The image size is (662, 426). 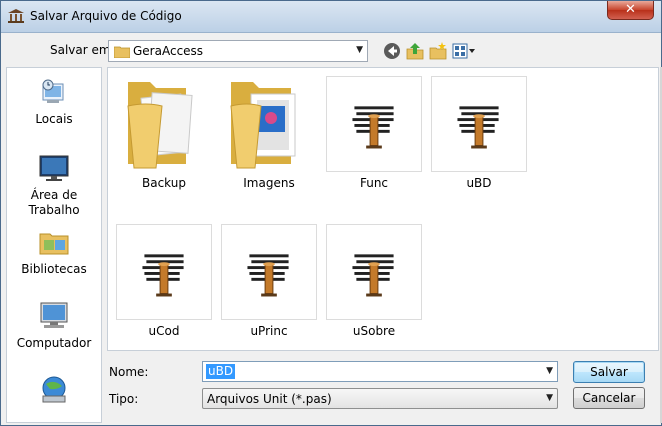 What do you see at coordinates (238, 51) in the screenshot?
I see `folder-location-dropdown: GeraAccess ▼` at bounding box center [238, 51].